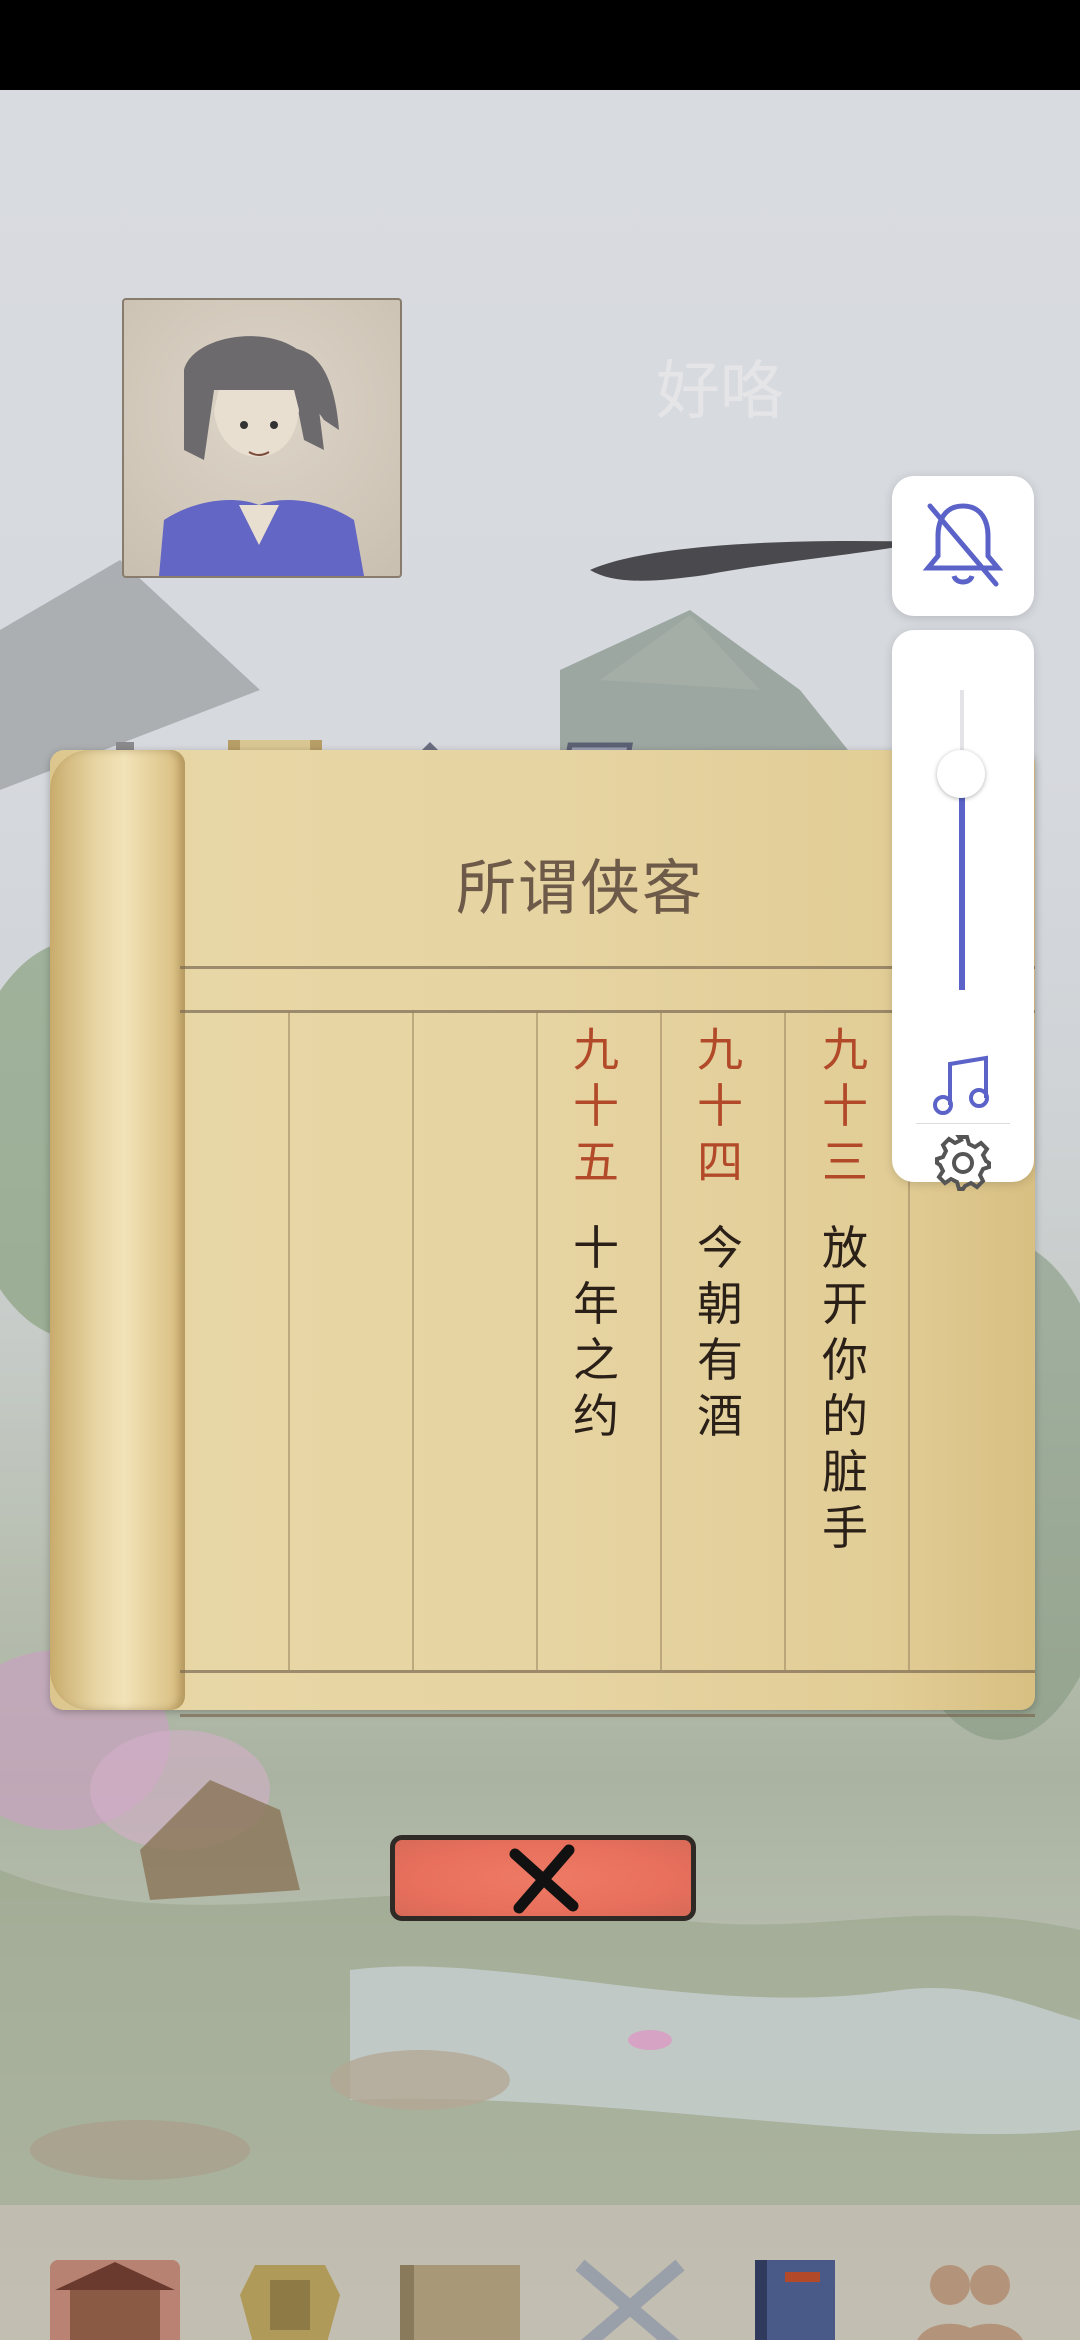 Image resolution: width=1080 pixels, height=2340 pixels. I want to click on entry-text: 放开你的脏手, so click(845, 1388).